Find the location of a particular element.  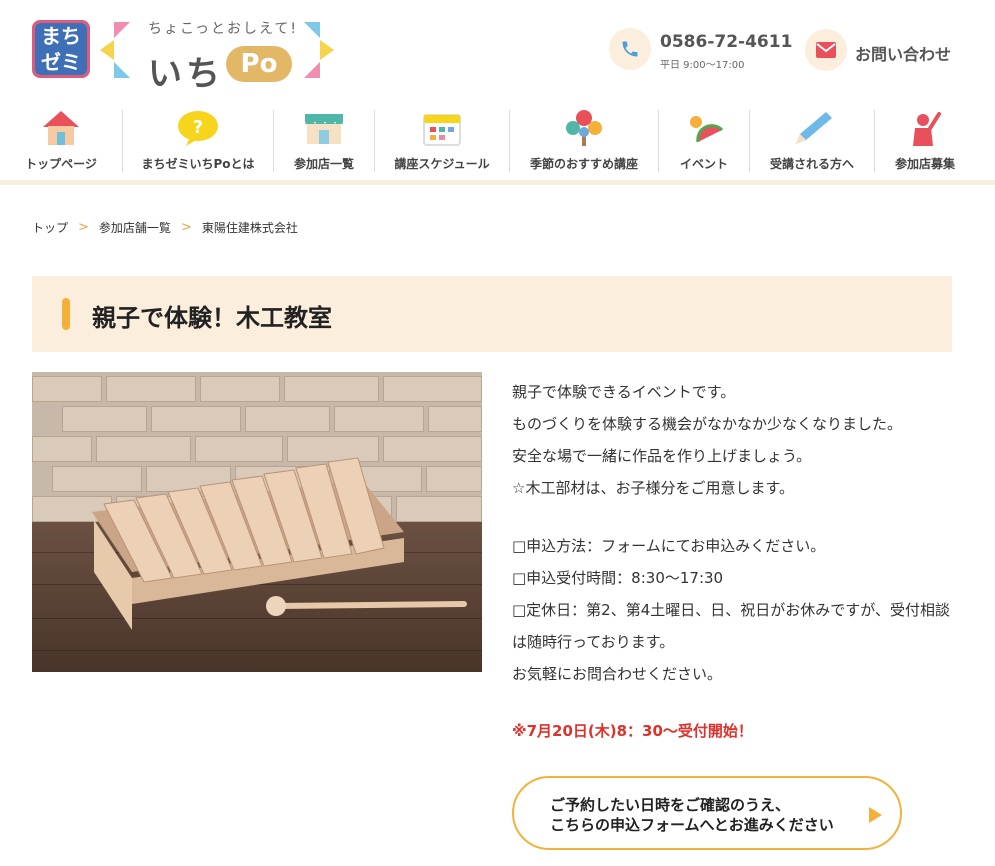

detail-line: □申込方法：フォームにてお申込みください。 is located at coordinates (669, 546).